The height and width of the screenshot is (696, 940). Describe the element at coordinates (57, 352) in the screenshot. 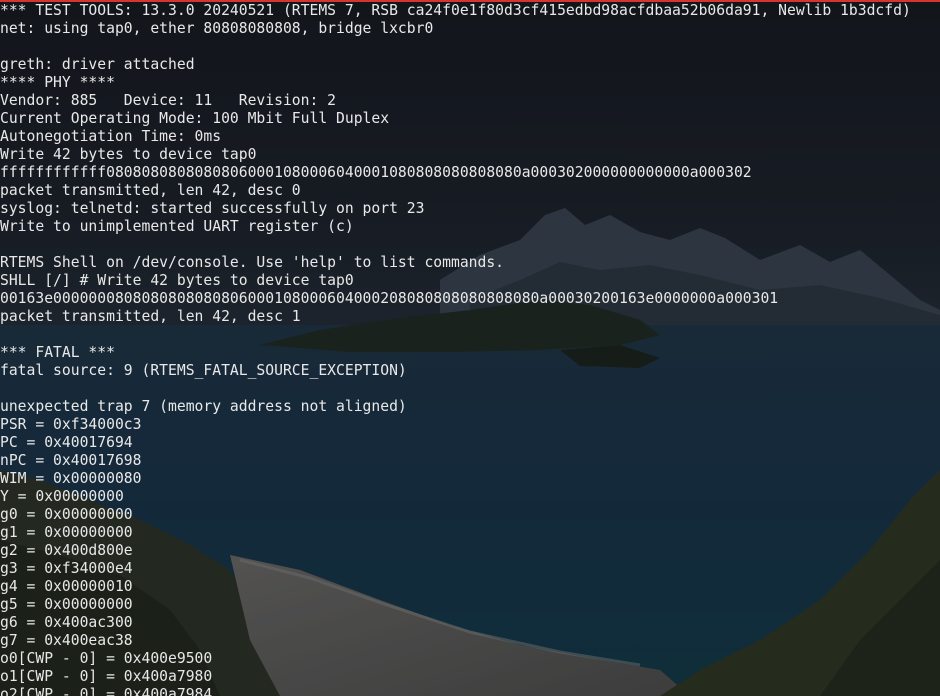

I see `terminal-line: *** FATAL ***` at that location.